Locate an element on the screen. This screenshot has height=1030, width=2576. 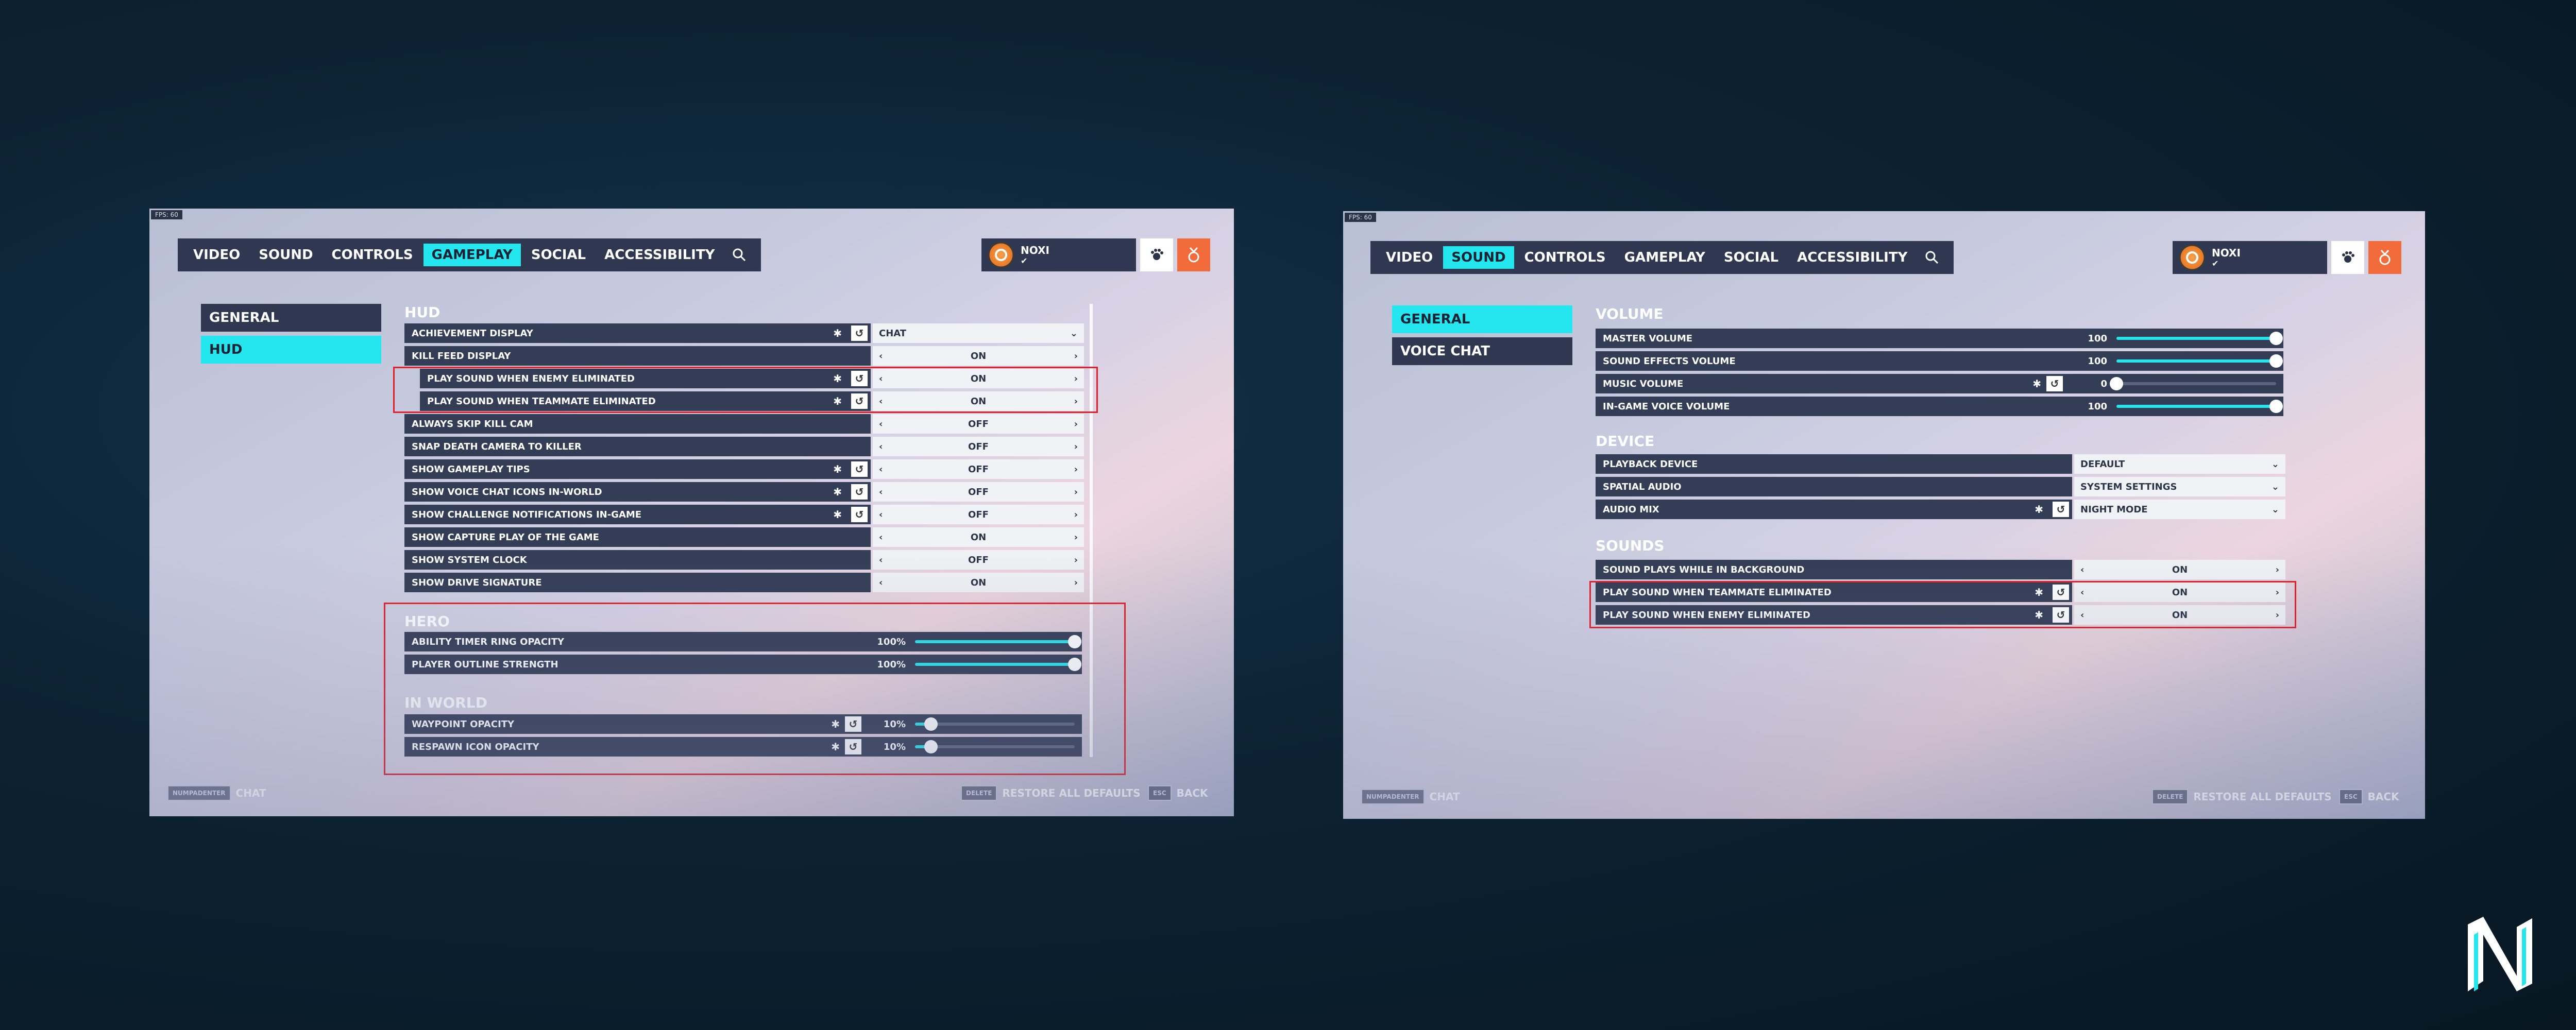
sidebar-item-hud: HUD is located at coordinates (291, 350).